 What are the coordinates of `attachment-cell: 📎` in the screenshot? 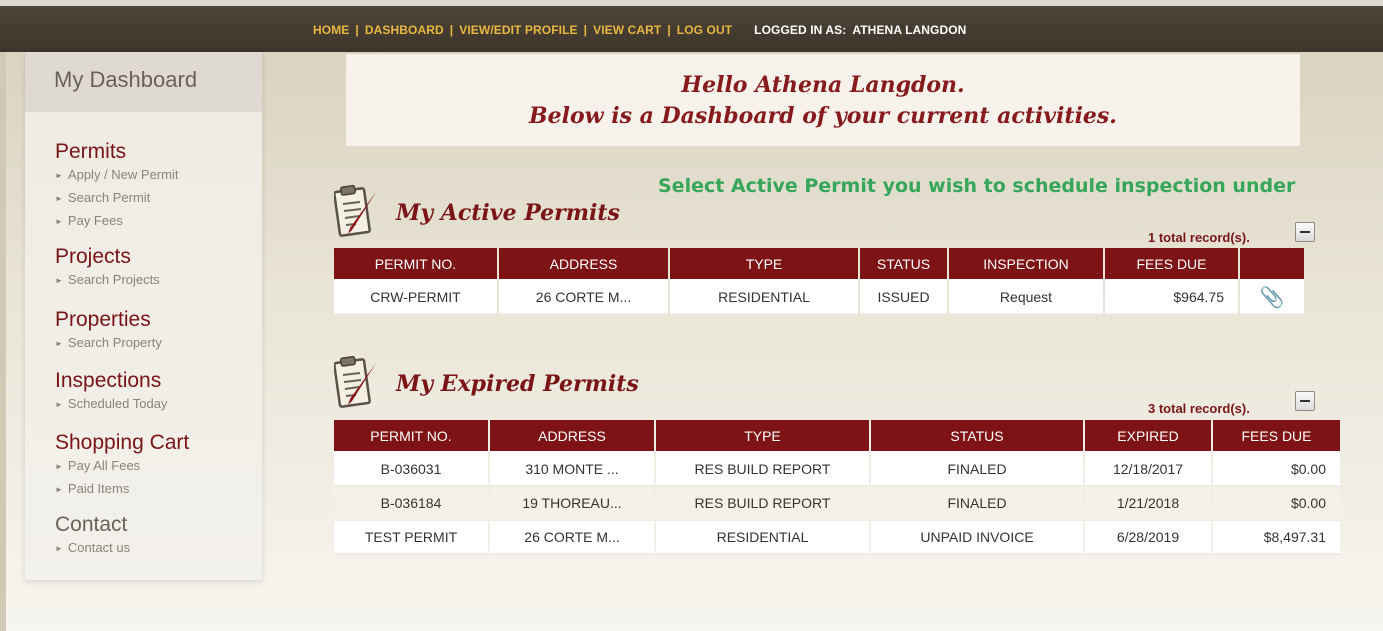 It's located at (1272, 298).